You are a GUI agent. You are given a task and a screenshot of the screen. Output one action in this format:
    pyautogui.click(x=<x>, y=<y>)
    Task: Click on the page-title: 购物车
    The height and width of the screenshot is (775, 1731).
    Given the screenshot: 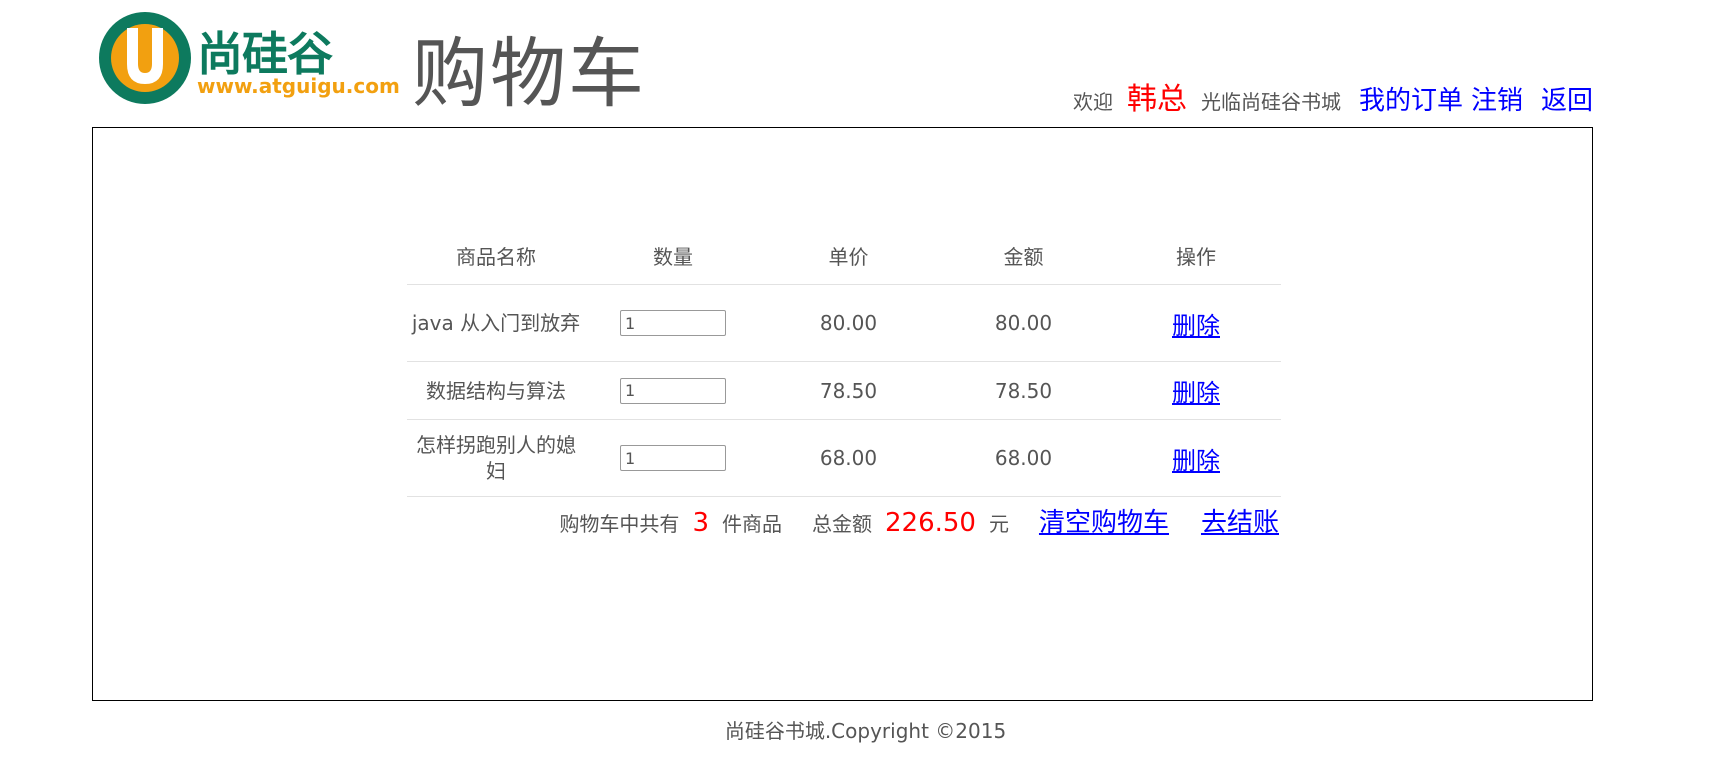 What is the action you would take?
    pyautogui.click(x=529, y=73)
    